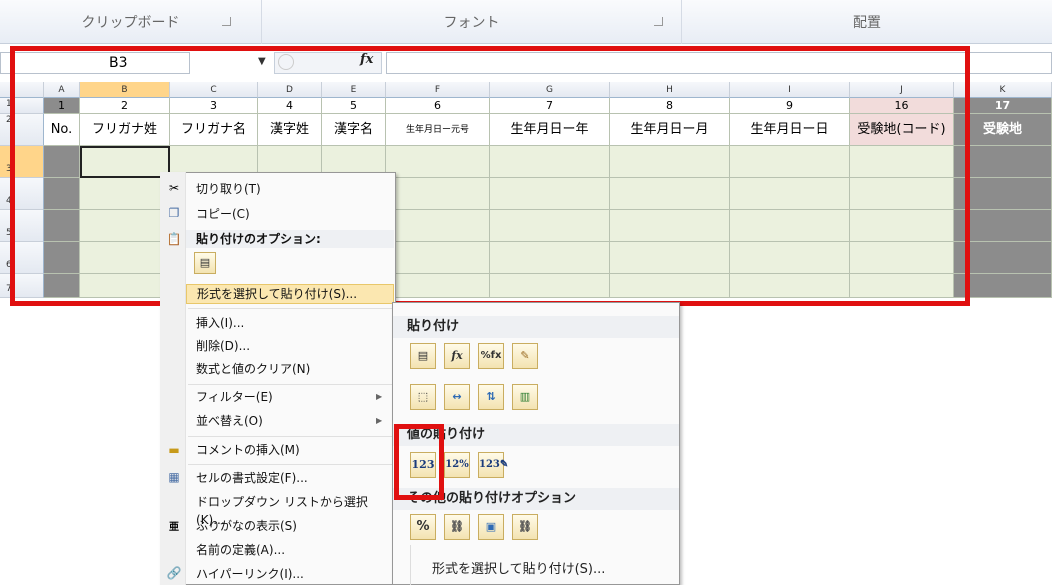  Describe the element at coordinates (174, 188) in the screenshot. I see `scissors-icon: ✂` at that location.